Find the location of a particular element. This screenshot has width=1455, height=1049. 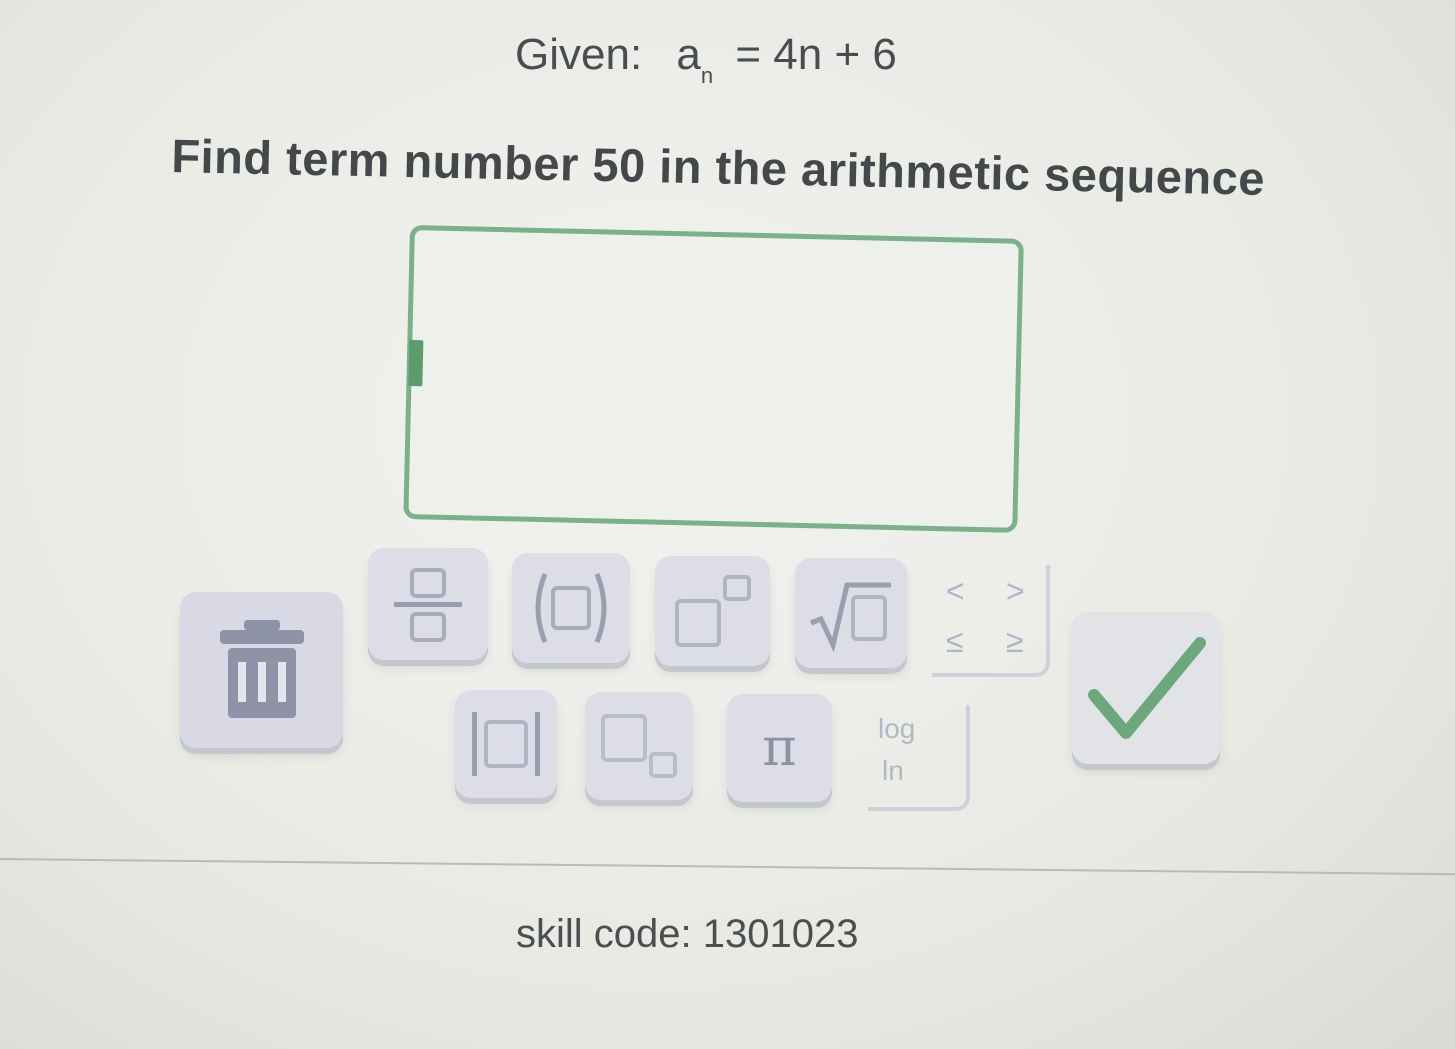

given-label: Given: is located at coordinates (579, 54).